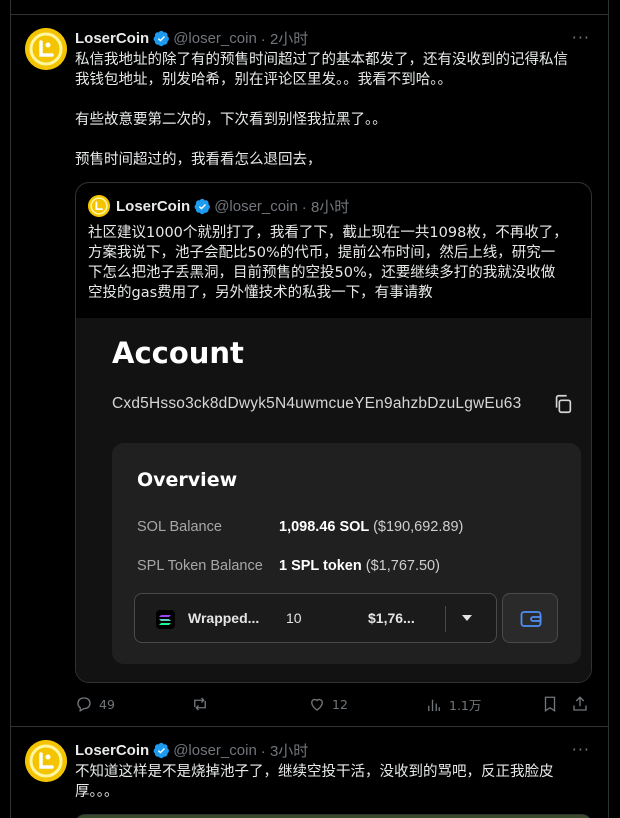  Describe the element at coordinates (324, 527) in the screenshot. I see `sol-amount: 1,098.46 SOL` at that location.